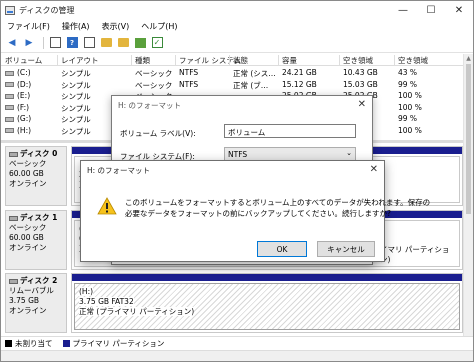  Describe the element at coordinates (237, 43) in the screenshot. I see `toolbar: ◀ ▶ ? ✓` at that location.